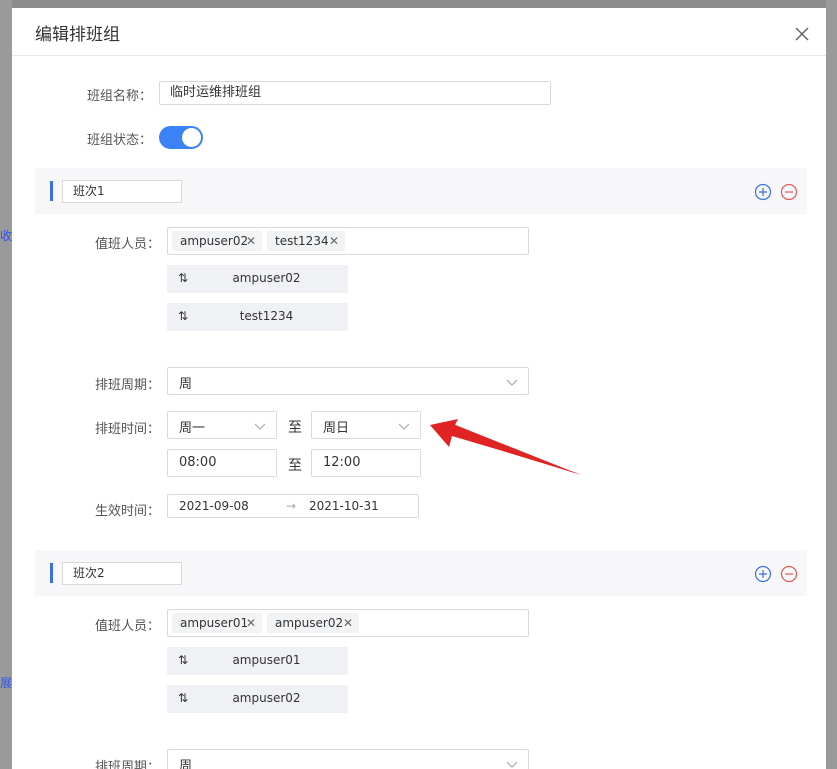 The height and width of the screenshot is (769, 837). I want to click on staff-order-item: ⇅ test1234, so click(257, 317).